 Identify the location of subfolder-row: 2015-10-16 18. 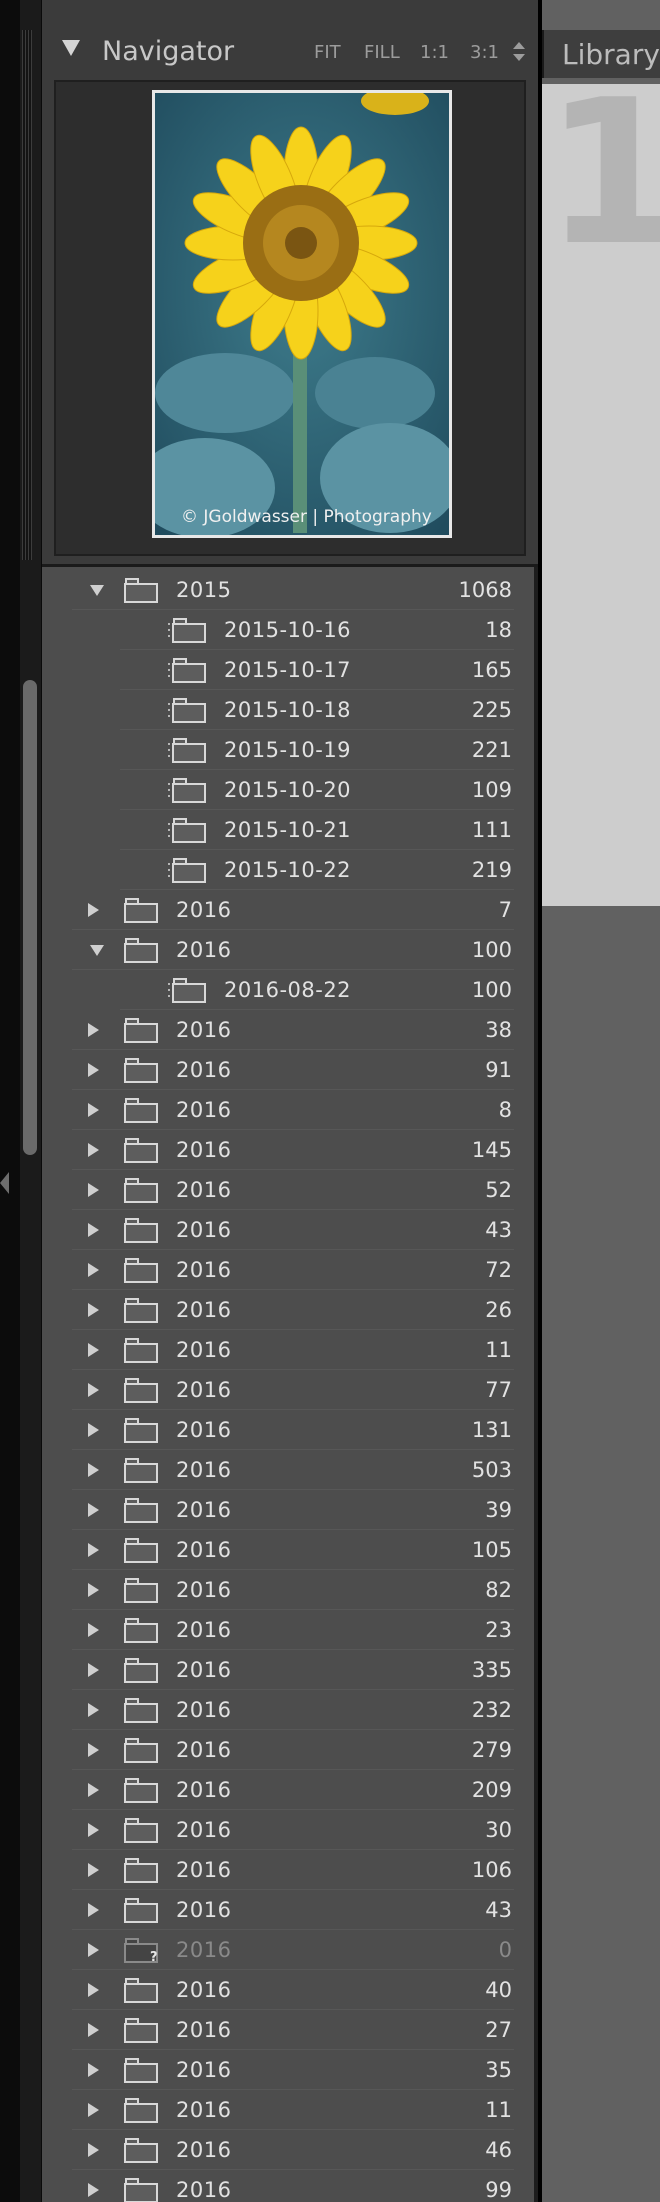
(290, 630).